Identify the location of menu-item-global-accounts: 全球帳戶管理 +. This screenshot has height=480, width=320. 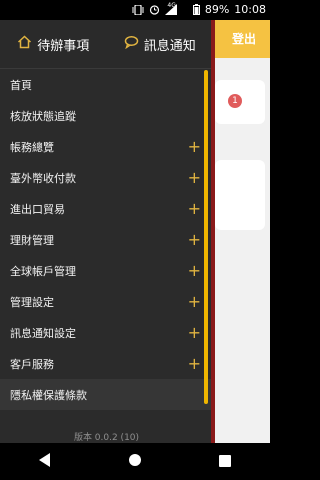
(106, 270).